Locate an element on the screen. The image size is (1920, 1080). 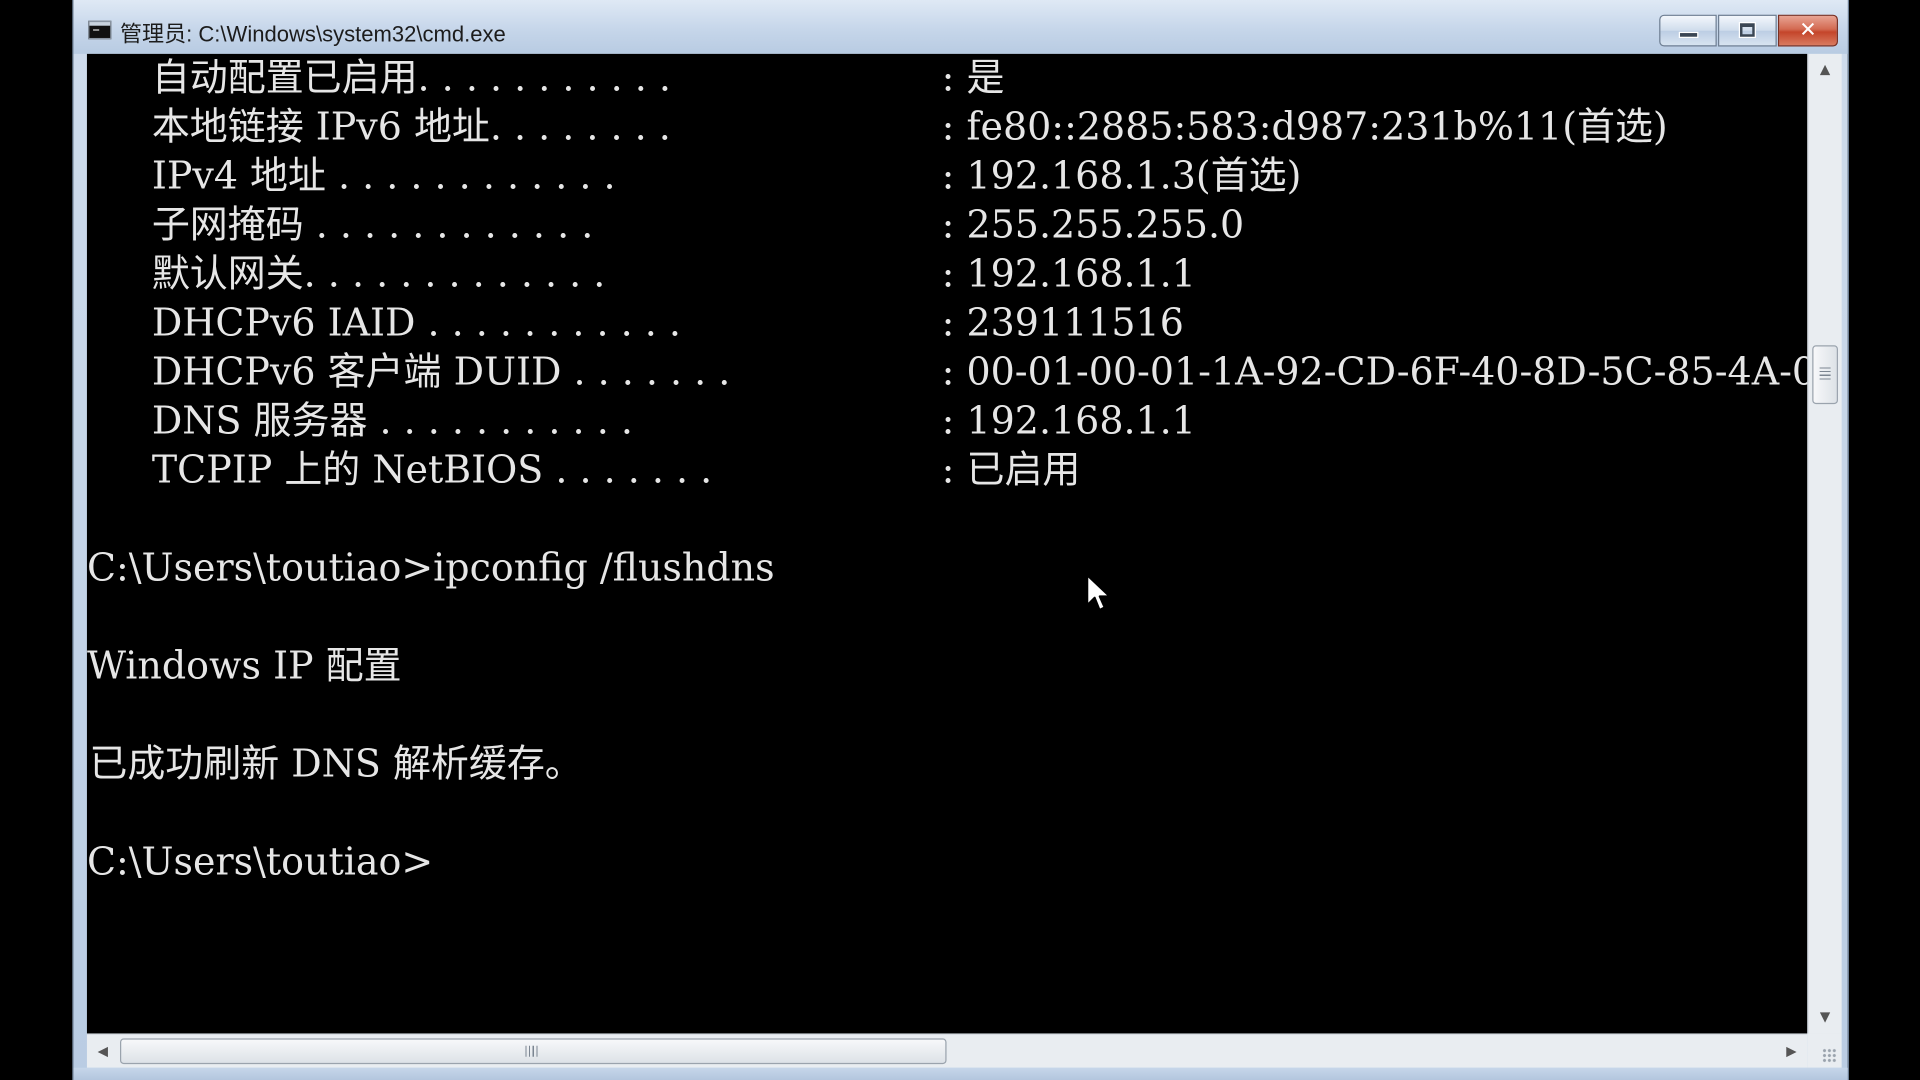
window-title: 管理员: C:\Windows\system32\cmd.exe is located at coordinates (313, 34).